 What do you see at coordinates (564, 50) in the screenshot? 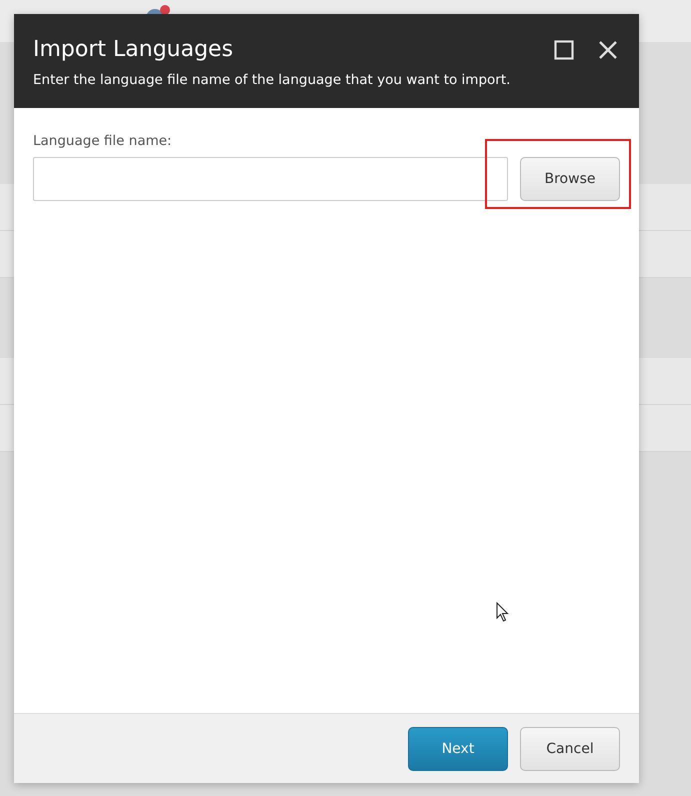
I see `maximize-icon` at bounding box center [564, 50].